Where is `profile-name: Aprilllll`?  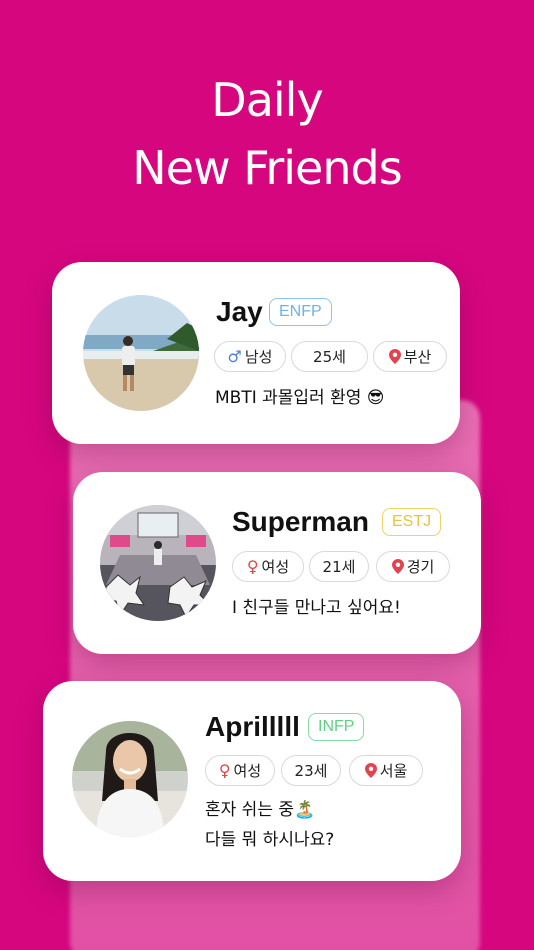 profile-name: Aprilllll is located at coordinates (252, 726).